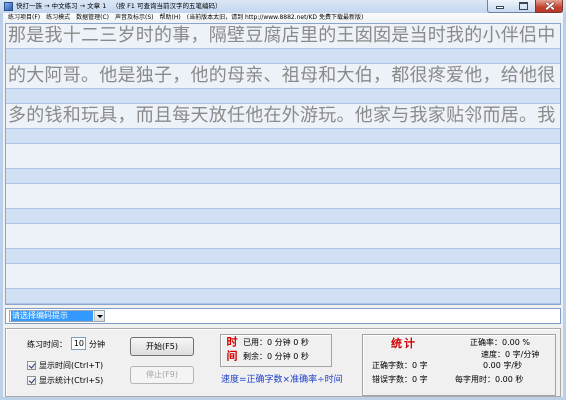  What do you see at coordinates (296, 342) in the screenshot?
I see `time-used-seconds: 0` at bounding box center [296, 342].